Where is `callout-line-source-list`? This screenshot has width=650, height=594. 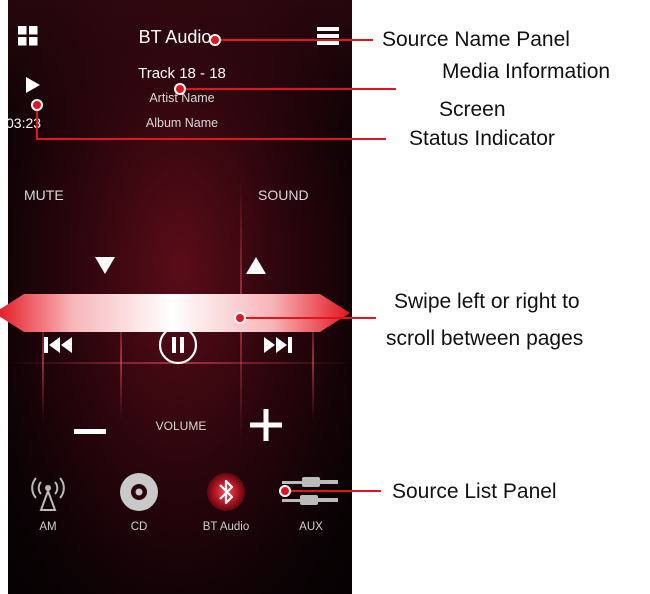 callout-line-source-list is located at coordinates (333, 491).